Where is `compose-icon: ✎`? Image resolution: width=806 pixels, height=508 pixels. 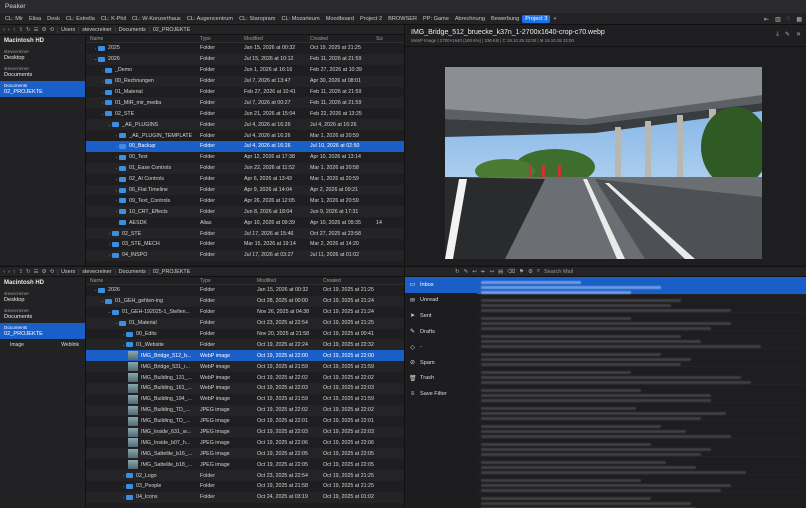
compose-icon: ✎ is located at coordinates (466, 272).